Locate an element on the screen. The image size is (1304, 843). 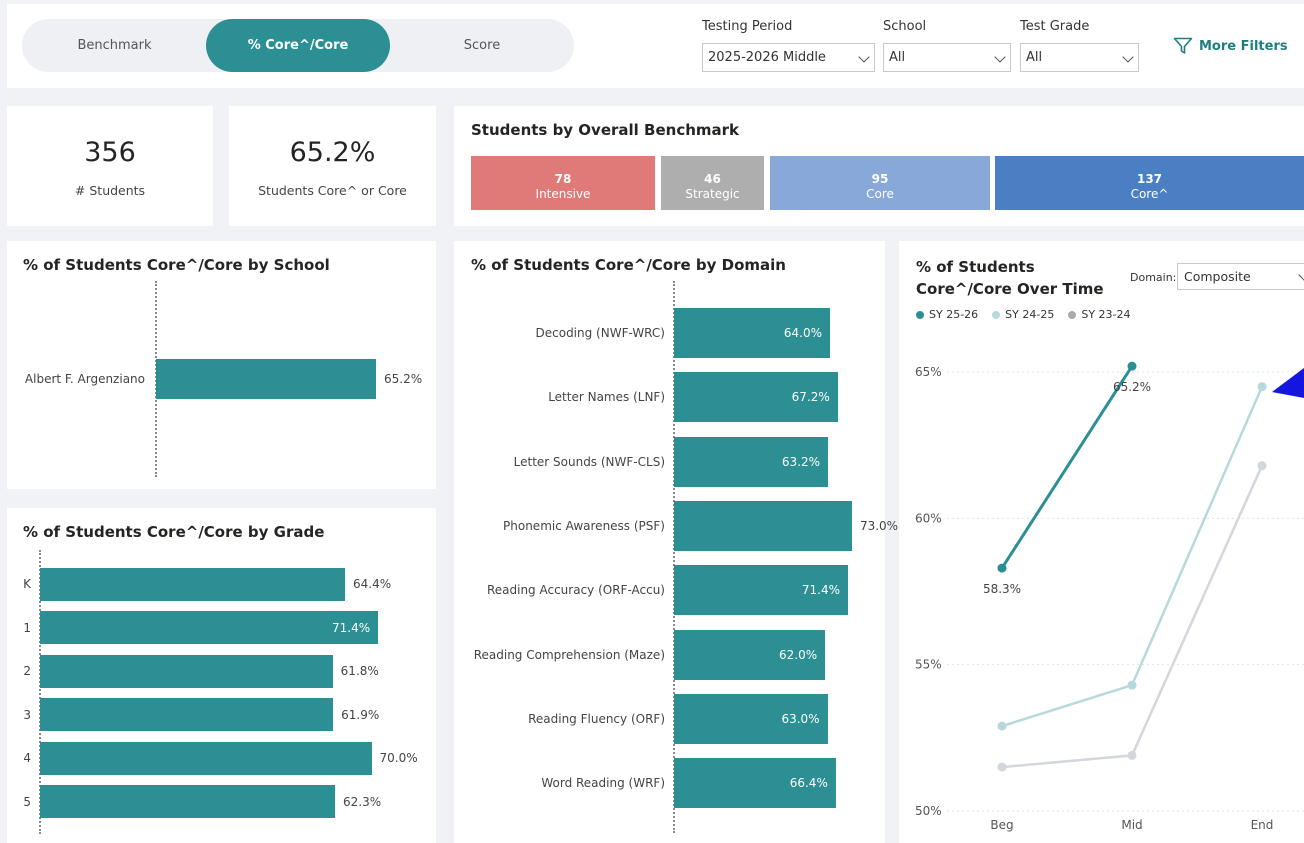
category-label: Letter Names (LNF) is located at coordinates (606, 397).